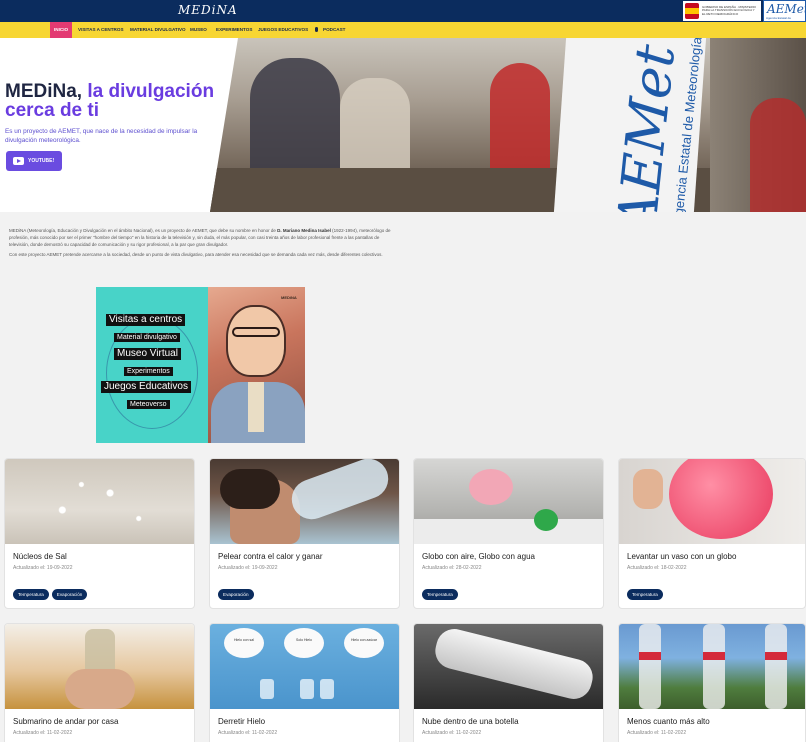 This screenshot has height=742, width=806. Describe the element at coordinates (786, 9) in the screenshot. I see `aemet-logo-text: AEMet` at that location.